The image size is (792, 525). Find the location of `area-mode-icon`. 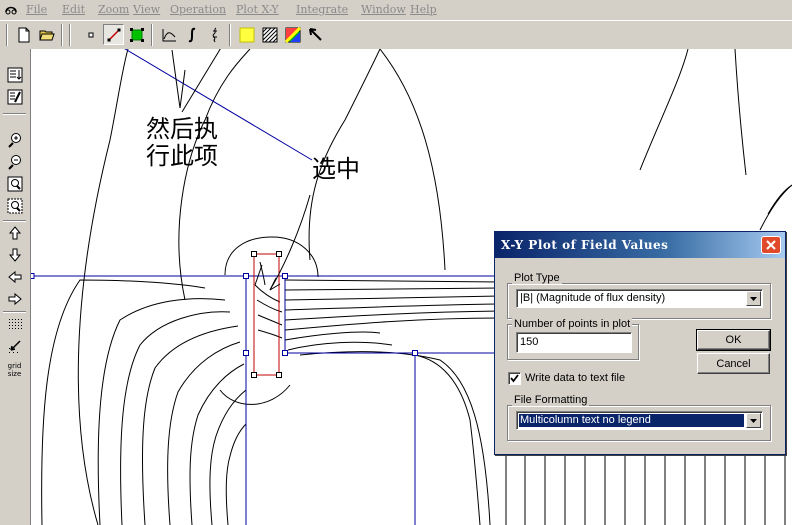

area-mode-icon is located at coordinates (136, 34).